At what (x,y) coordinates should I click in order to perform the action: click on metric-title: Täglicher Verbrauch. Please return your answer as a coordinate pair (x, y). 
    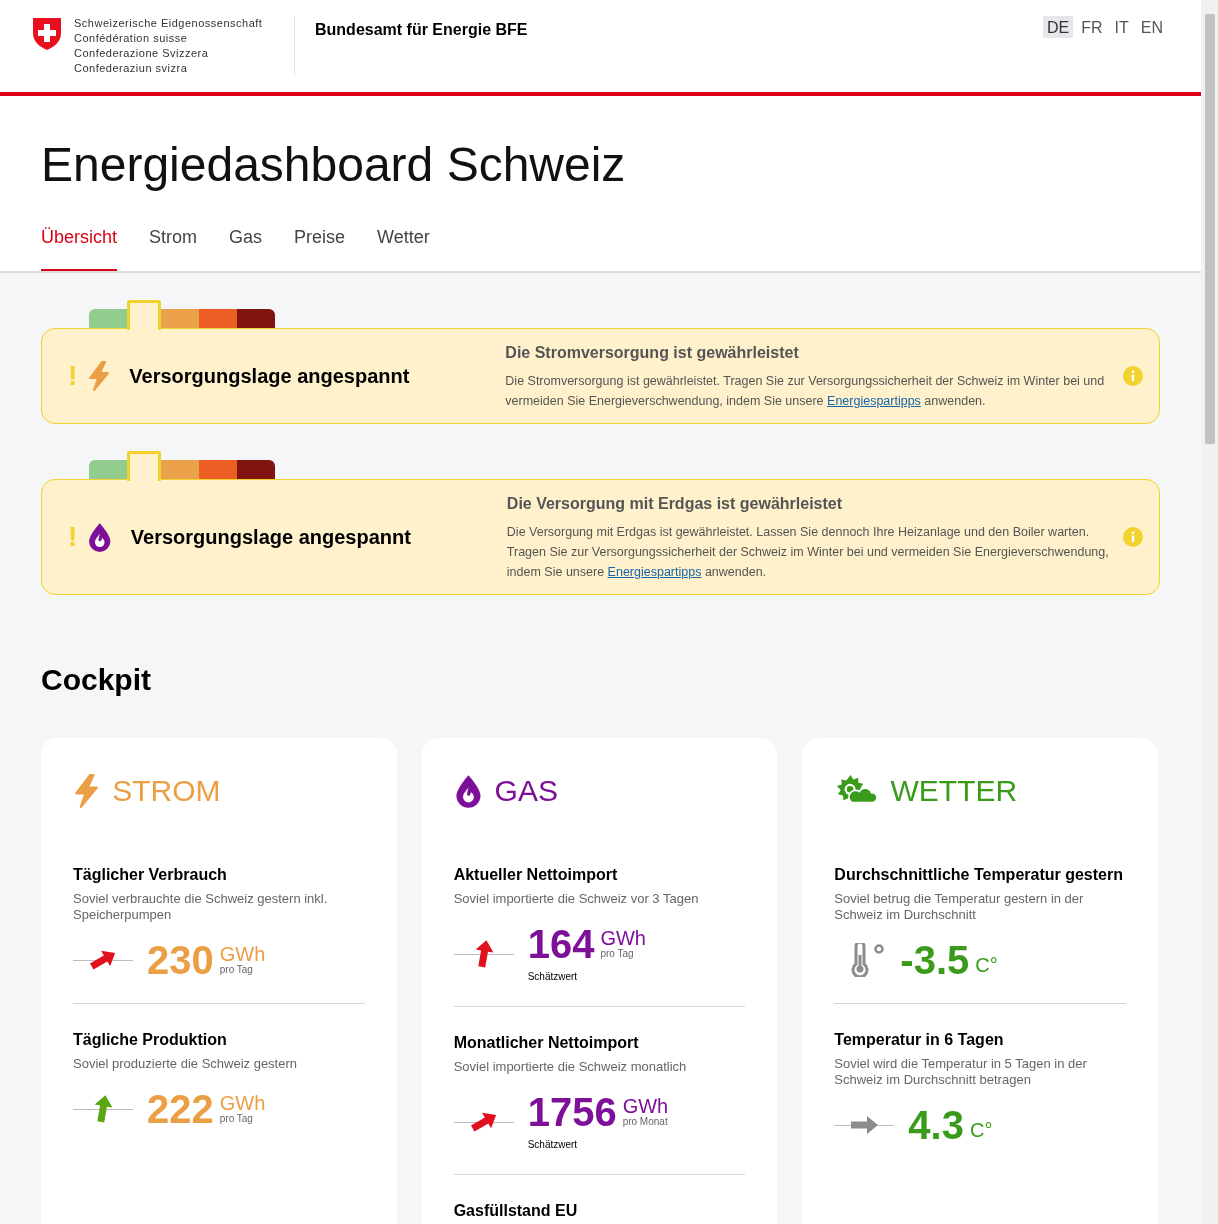
    Looking at the image, I should click on (150, 875).